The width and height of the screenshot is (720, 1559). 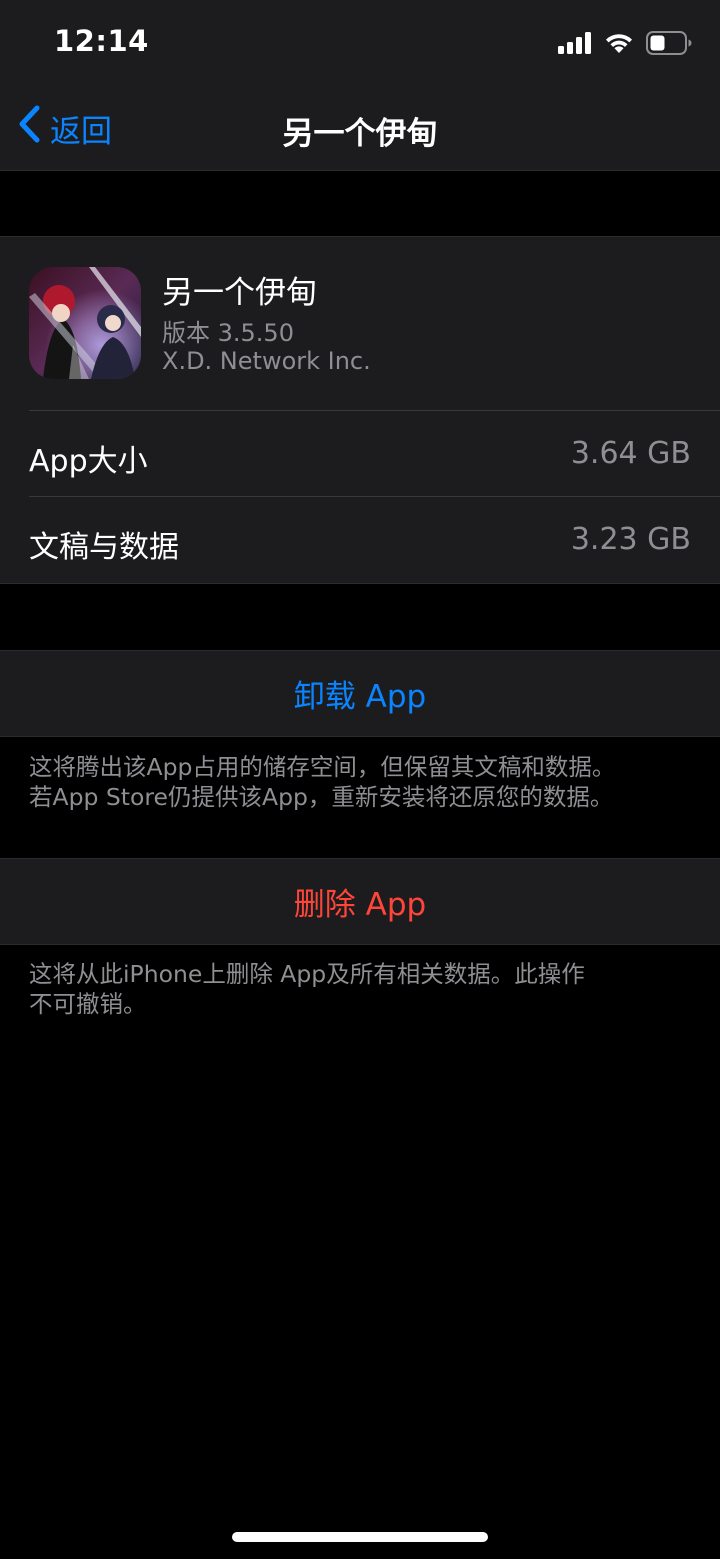 I want to click on app-size-row: App大小 3.64 GB, so click(x=360, y=453).